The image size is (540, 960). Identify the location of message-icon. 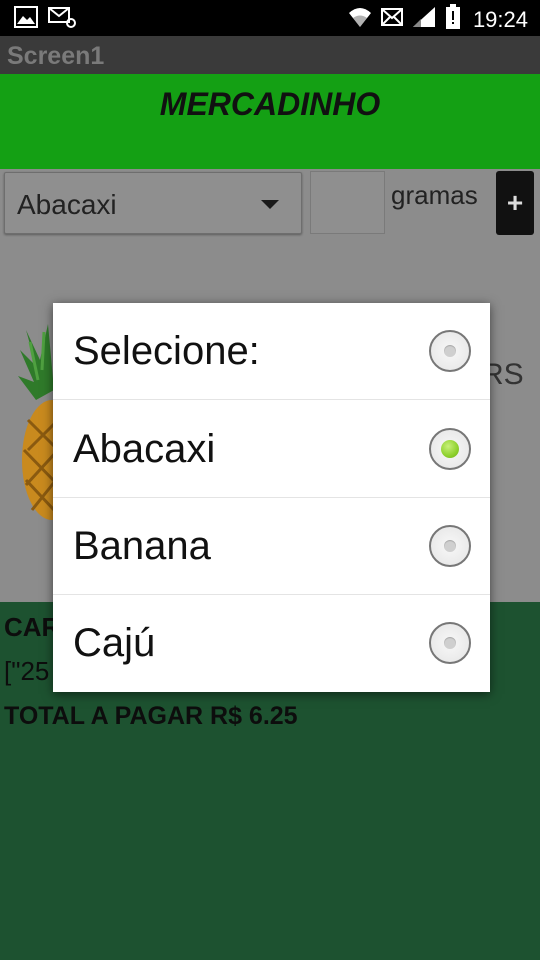
(391, 19).